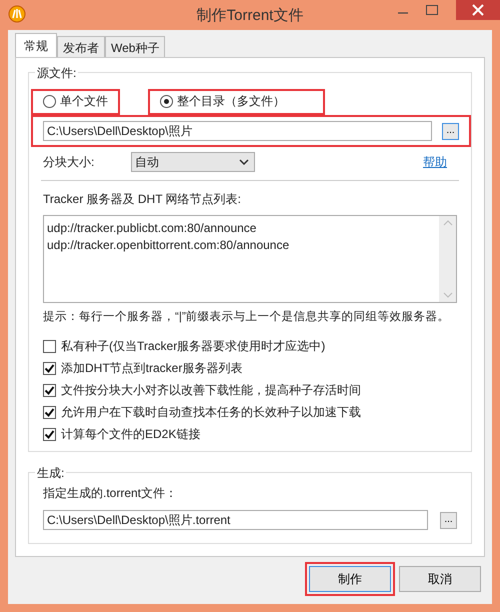 The height and width of the screenshot is (612, 500). I want to click on group-label: 源文件:, so click(56, 73).